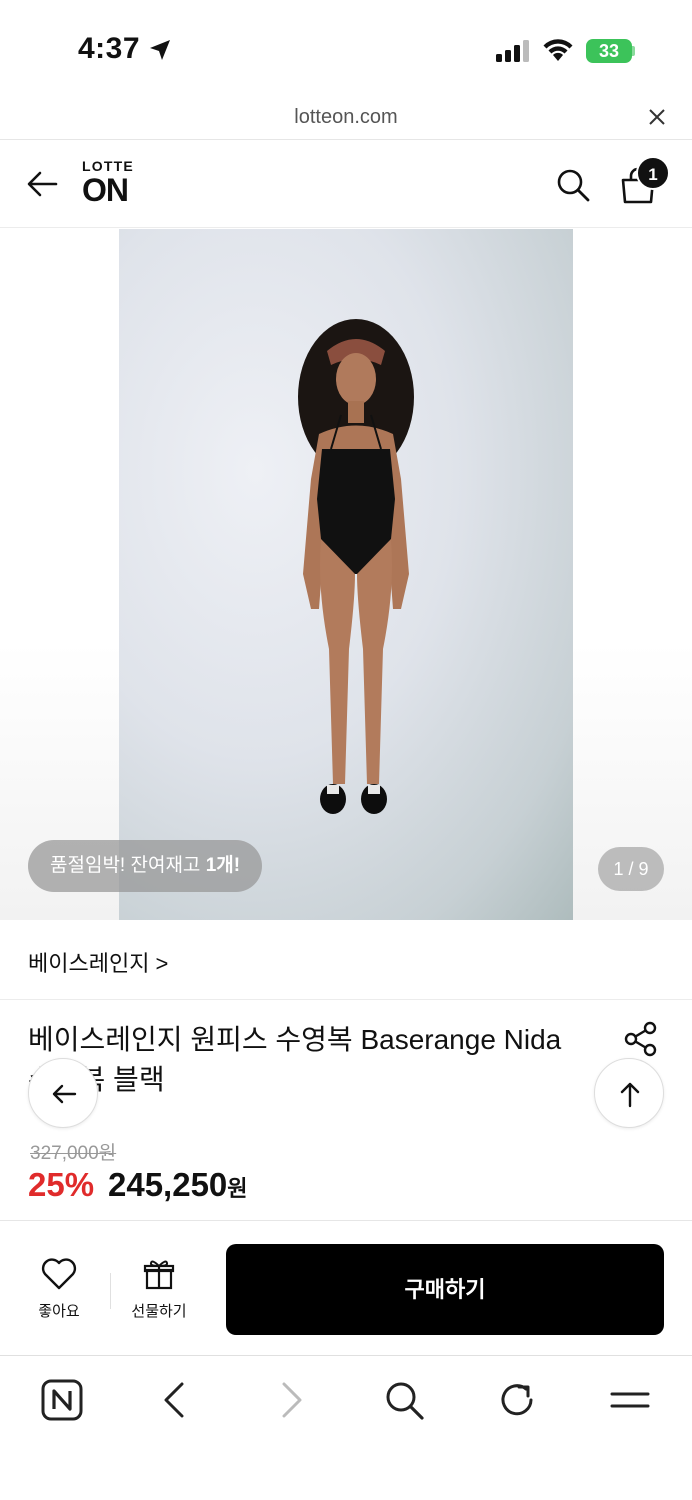 The image size is (692, 1500). Describe the element at coordinates (176, 1400) in the screenshot. I see `browser-back-icon` at that location.